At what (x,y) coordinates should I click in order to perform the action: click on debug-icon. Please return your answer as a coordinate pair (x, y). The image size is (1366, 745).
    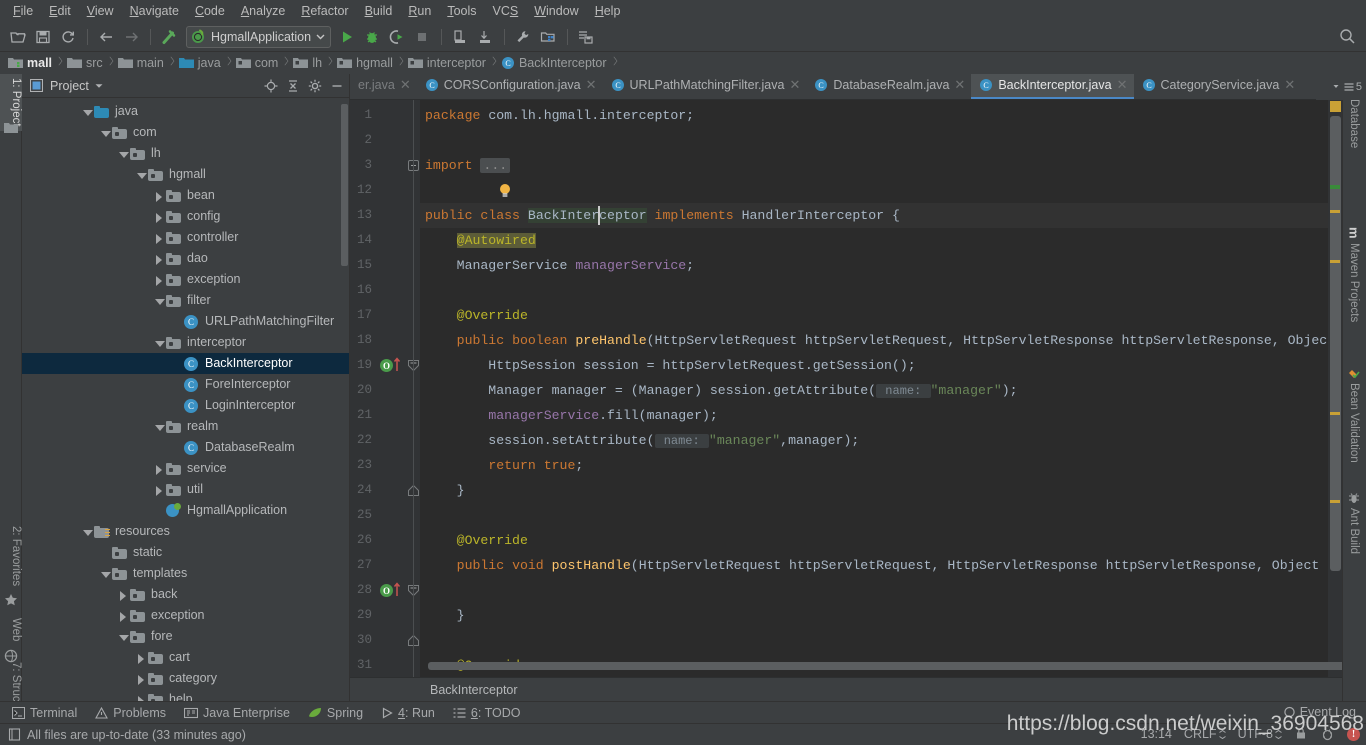
    Looking at the image, I should click on (372, 37).